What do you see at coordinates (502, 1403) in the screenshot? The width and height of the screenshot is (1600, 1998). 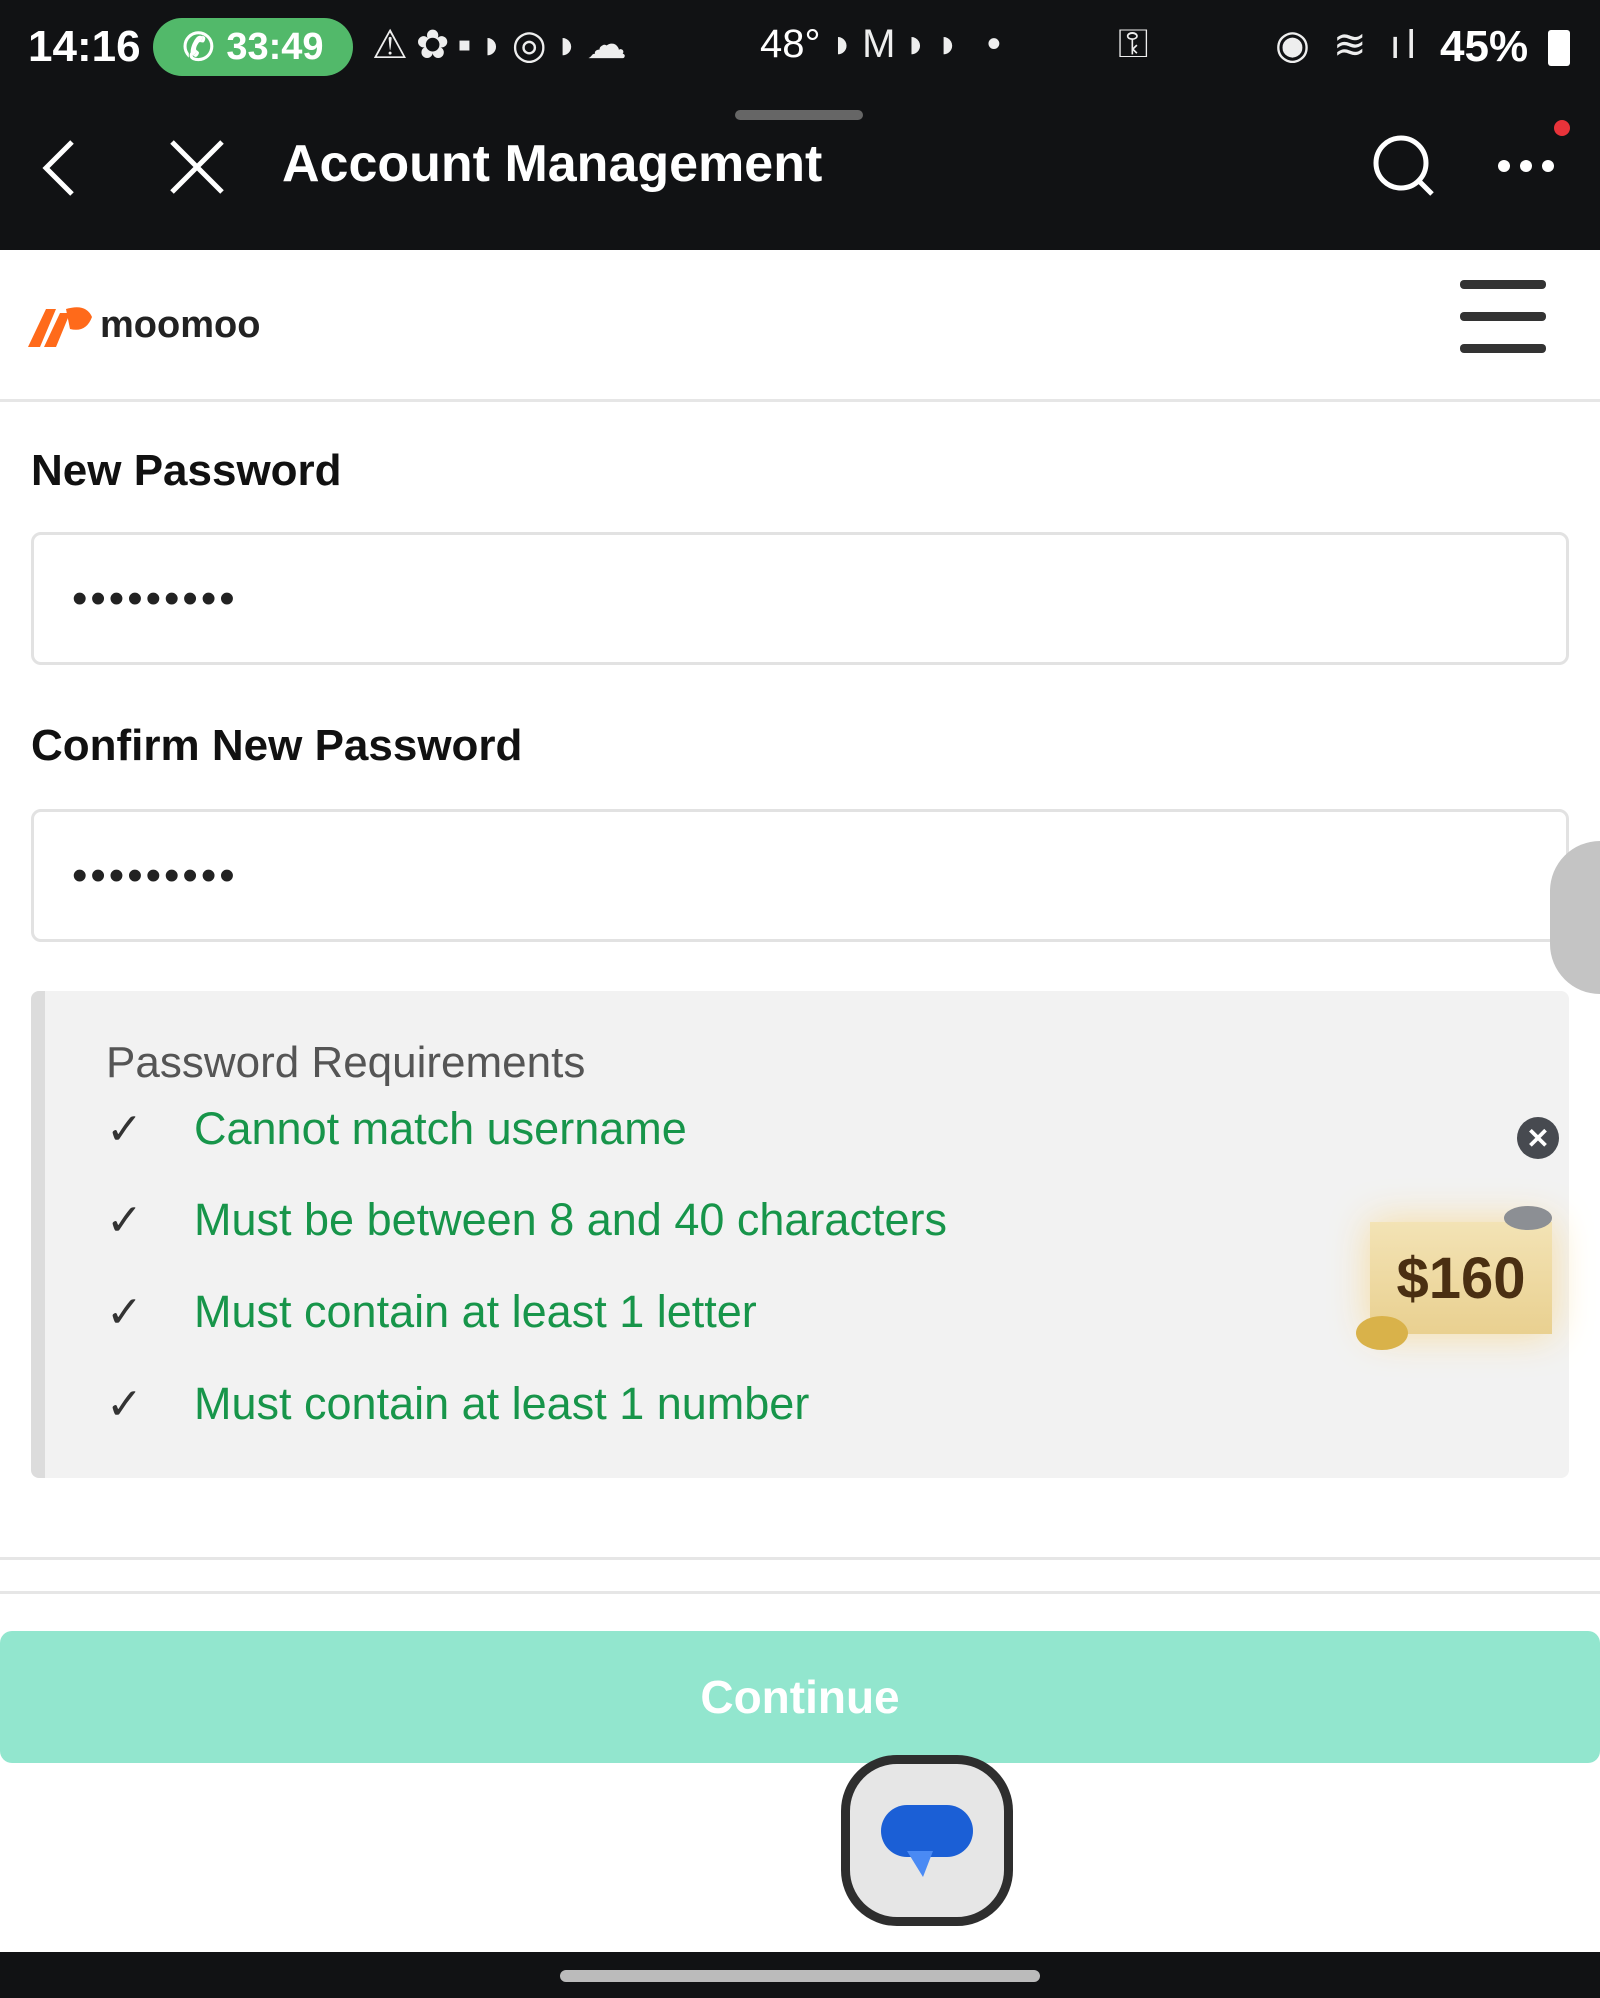 I see `requirement-text: Must contain at least 1 number` at bounding box center [502, 1403].